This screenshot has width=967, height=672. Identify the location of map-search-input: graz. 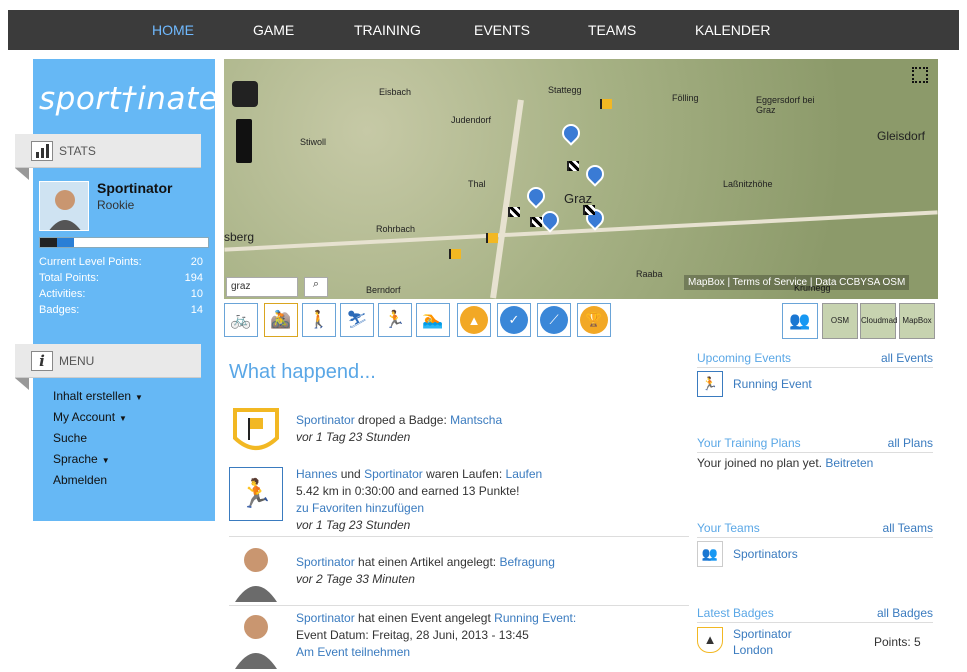
(262, 287).